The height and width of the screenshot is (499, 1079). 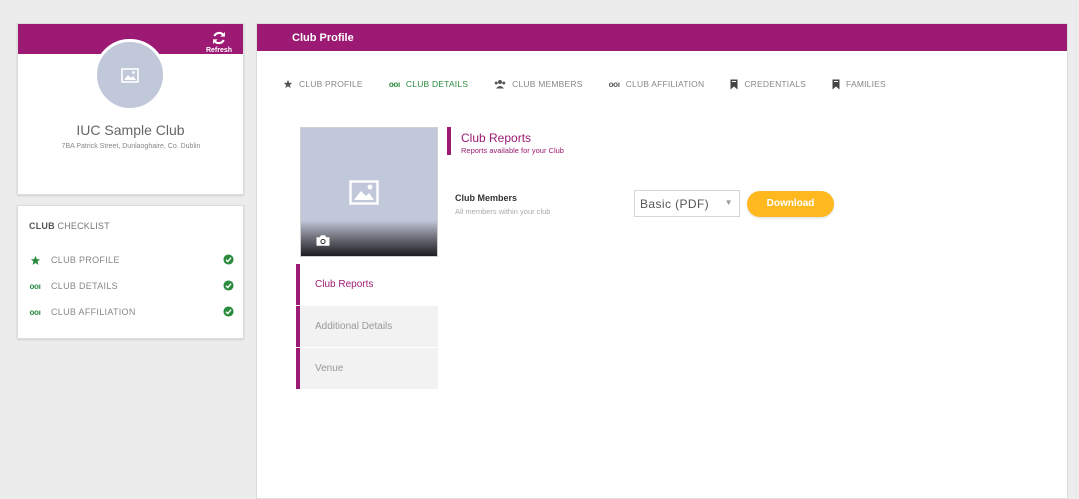 What do you see at coordinates (866, 84) in the screenshot?
I see `tab-label: FAMILIES` at bounding box center [866, 84].